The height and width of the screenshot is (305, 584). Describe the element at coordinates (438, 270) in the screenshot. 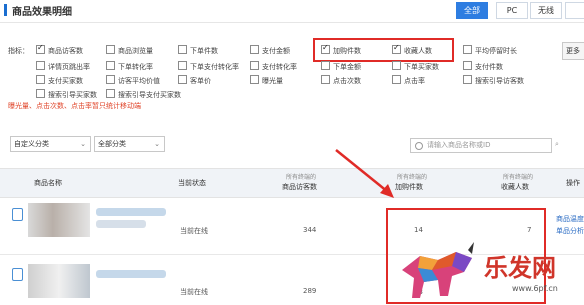

I see `bull-logo-icon` at that location.